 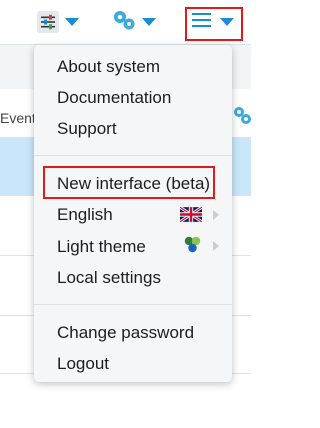 I want to click on menu-item-documentation: Documentation, so click(x=114, y=98).